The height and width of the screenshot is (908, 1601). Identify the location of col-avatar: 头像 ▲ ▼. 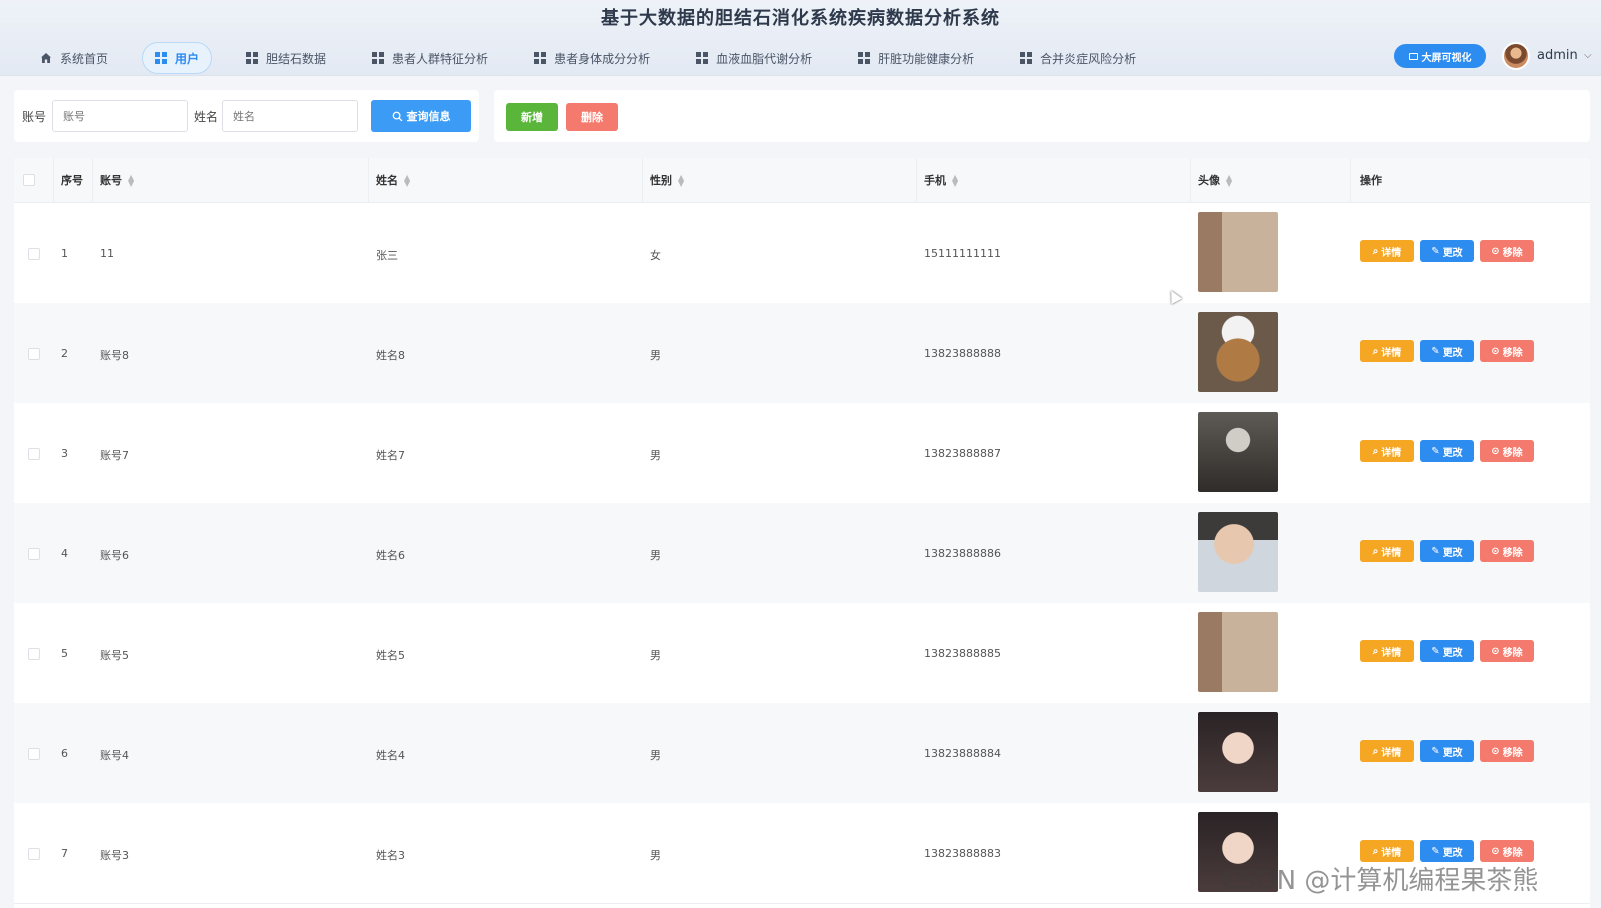
(1215, 180).